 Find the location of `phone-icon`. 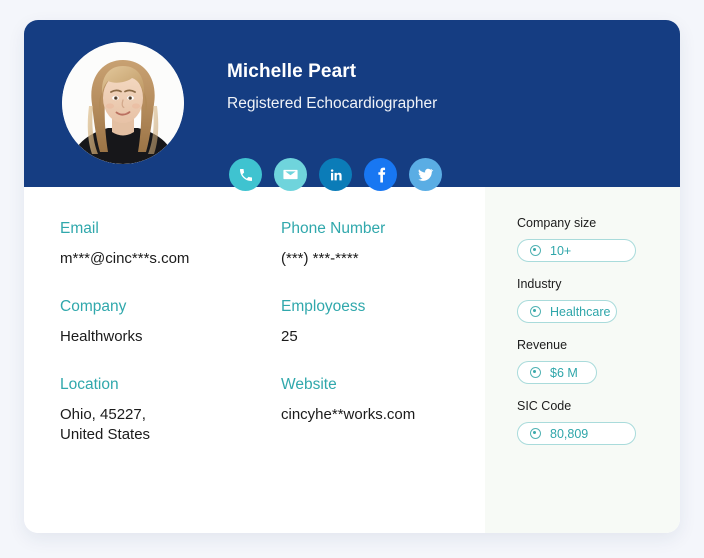

phone-icon is located at coordinates (246, 175).